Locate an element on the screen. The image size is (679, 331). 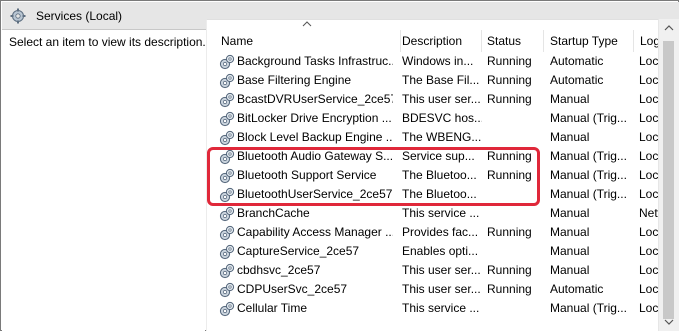
column-header-name: Name is located at coordinates (308, 41).